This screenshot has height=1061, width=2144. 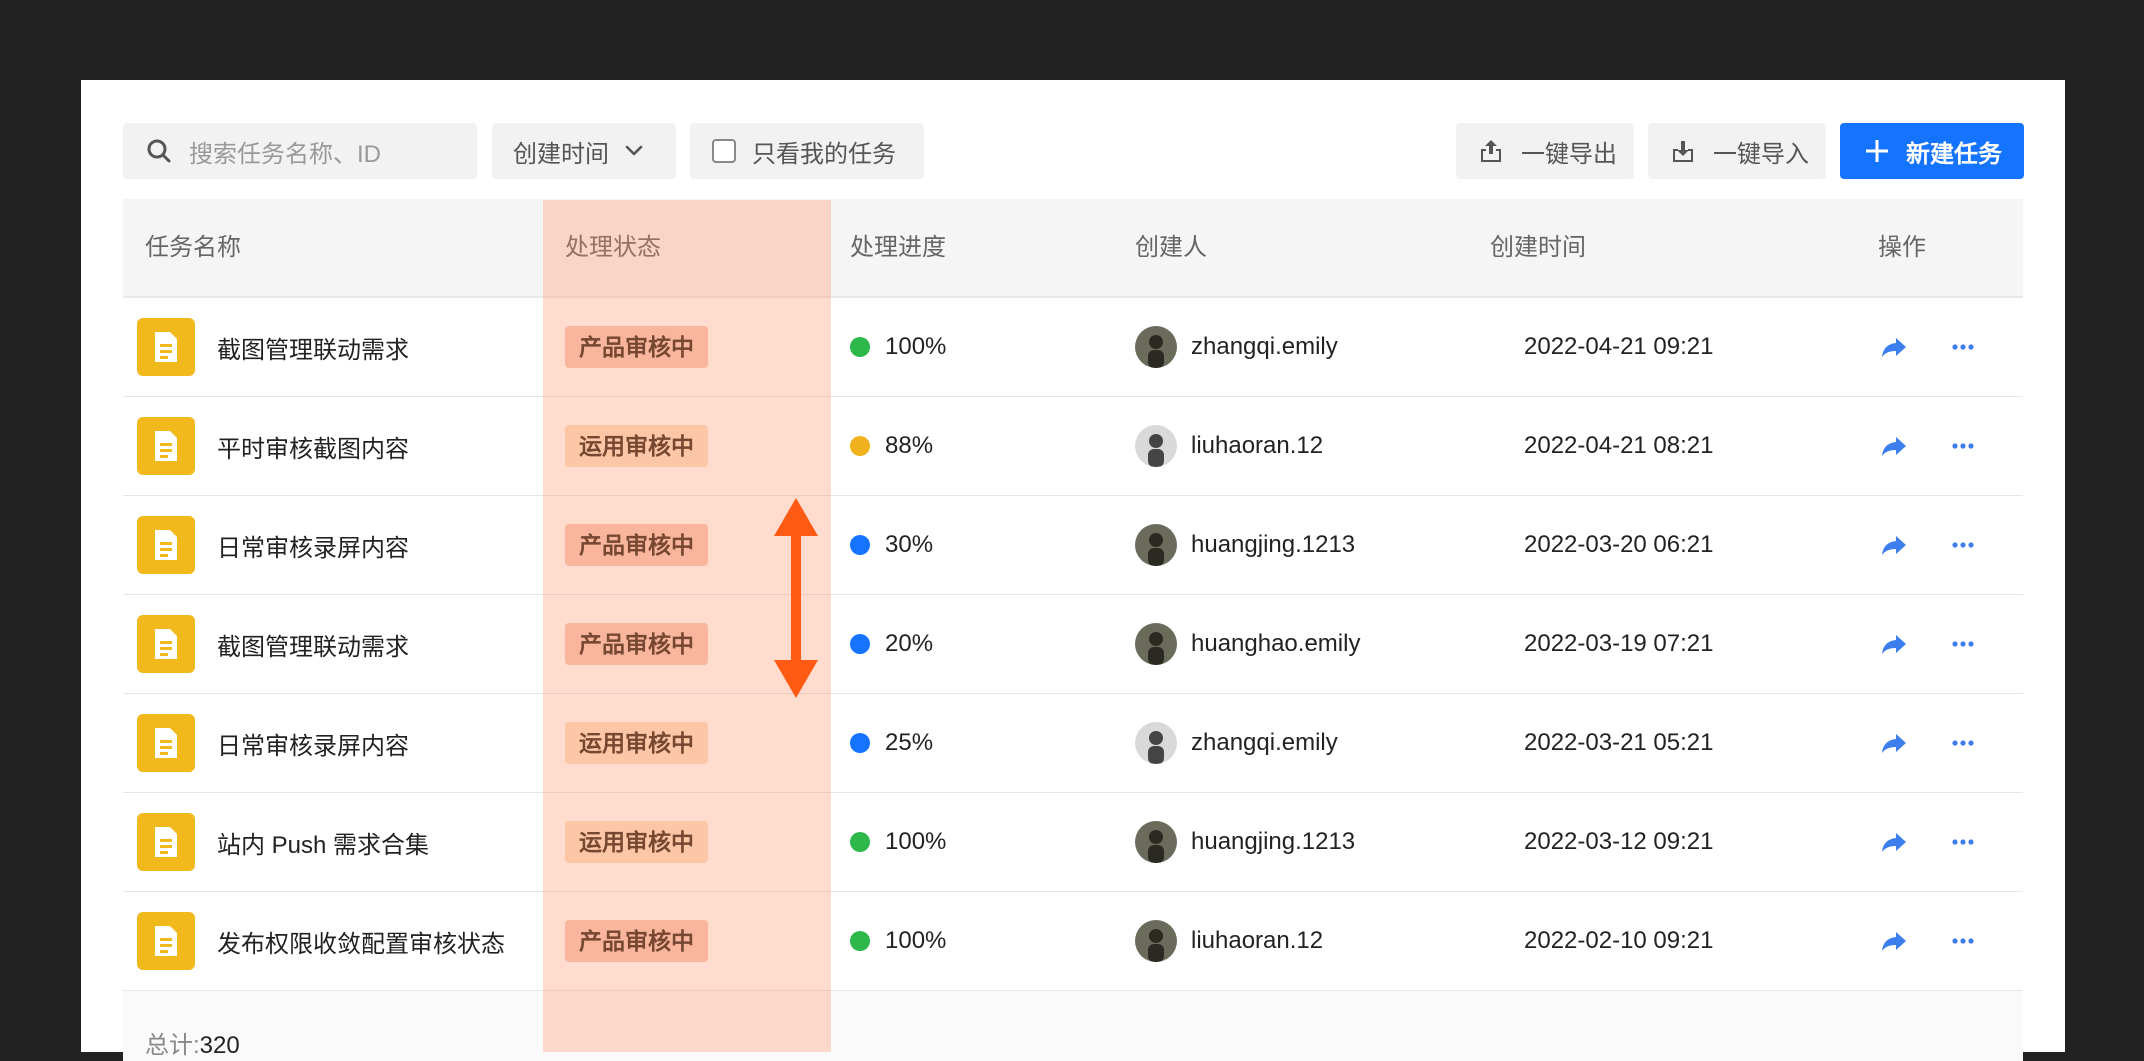 What do you see at coordinates (300, 151) in the screenshot?
I see `search-input: 搜索任务名称、ID` at bounding box center [300, 151].